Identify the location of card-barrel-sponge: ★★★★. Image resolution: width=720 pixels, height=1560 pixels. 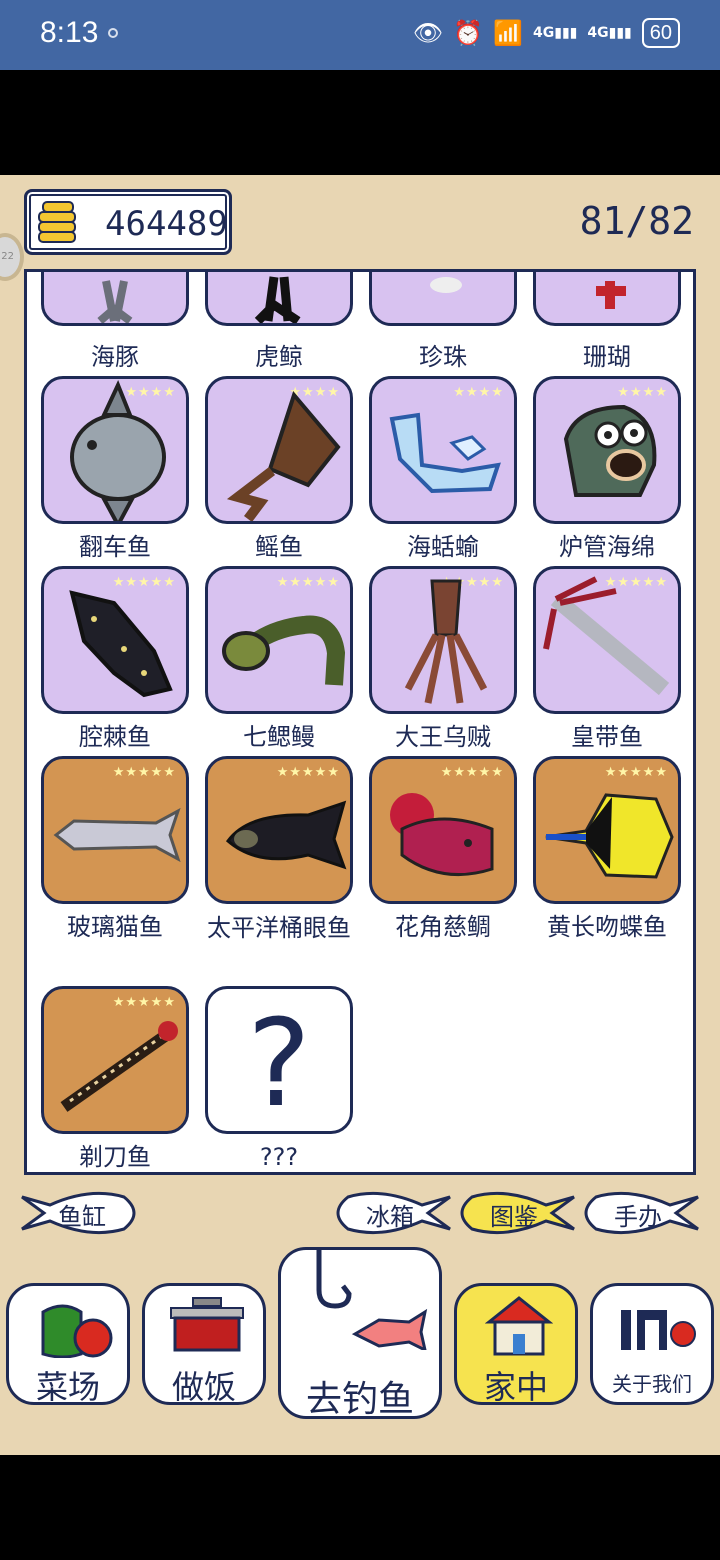
(607, 450).